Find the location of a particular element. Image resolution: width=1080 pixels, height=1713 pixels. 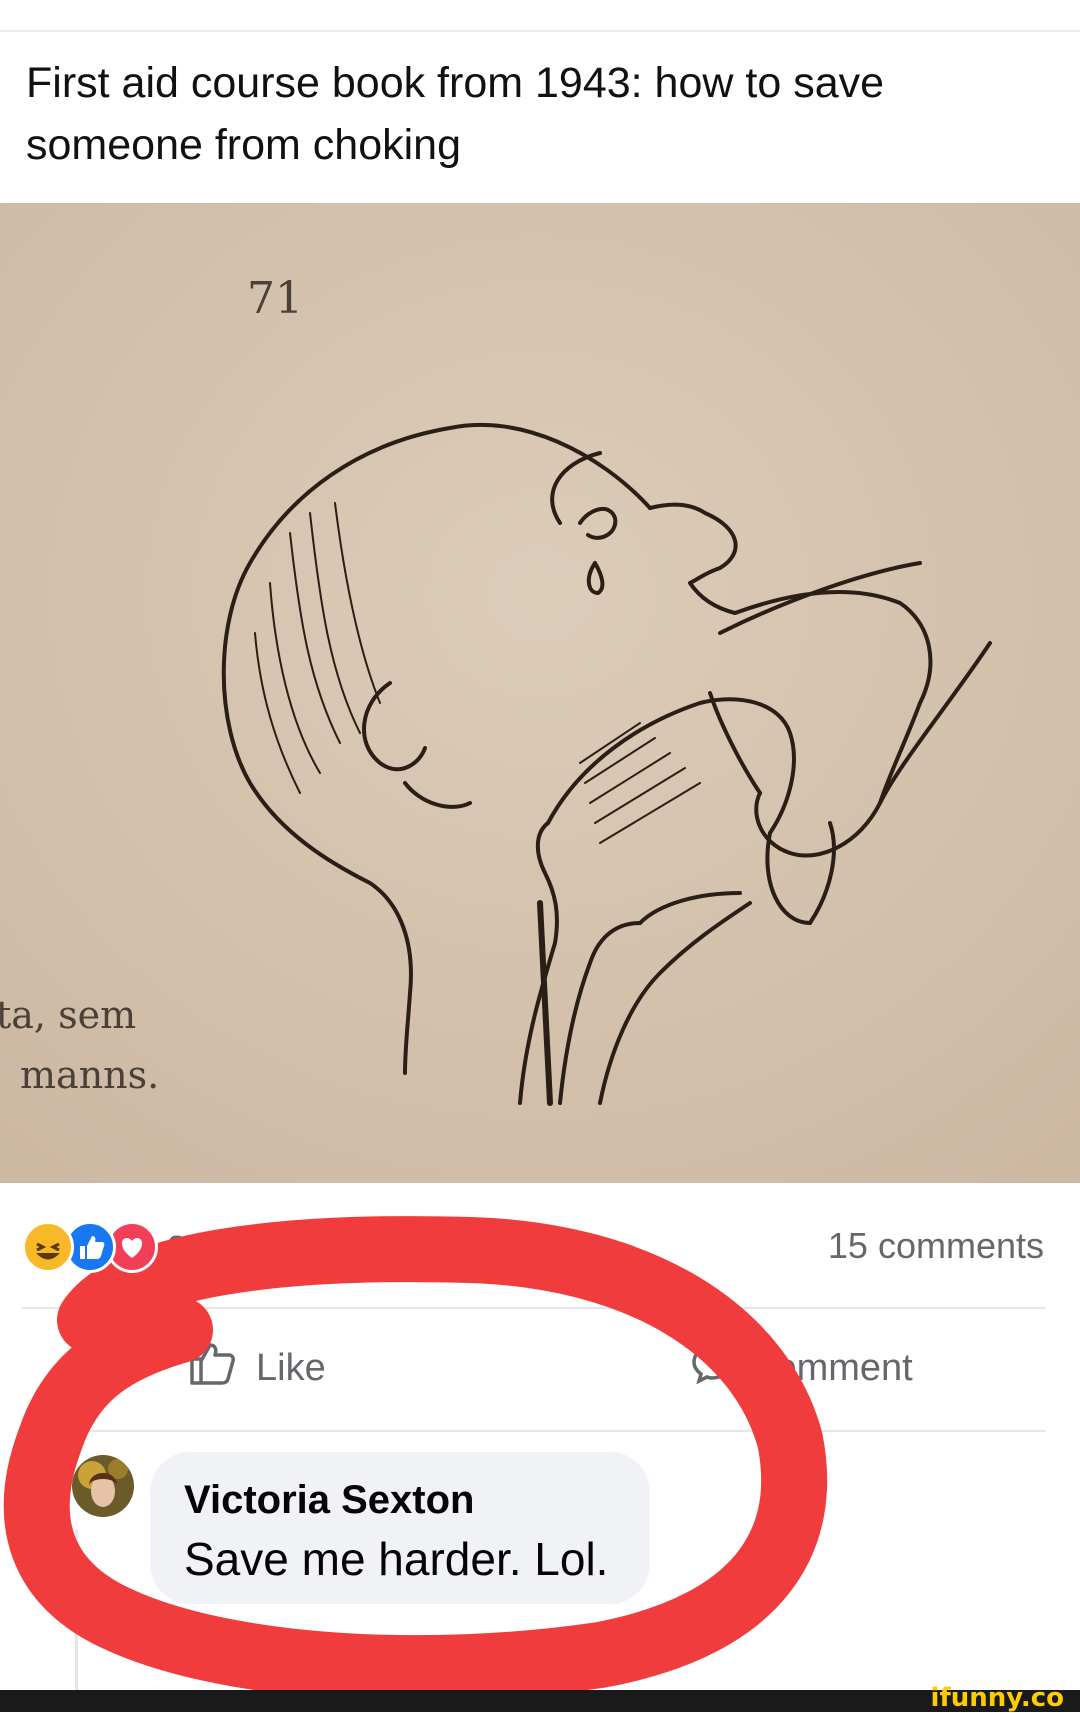

margin-text-2: manns. is located at coordinates (89, 1075).